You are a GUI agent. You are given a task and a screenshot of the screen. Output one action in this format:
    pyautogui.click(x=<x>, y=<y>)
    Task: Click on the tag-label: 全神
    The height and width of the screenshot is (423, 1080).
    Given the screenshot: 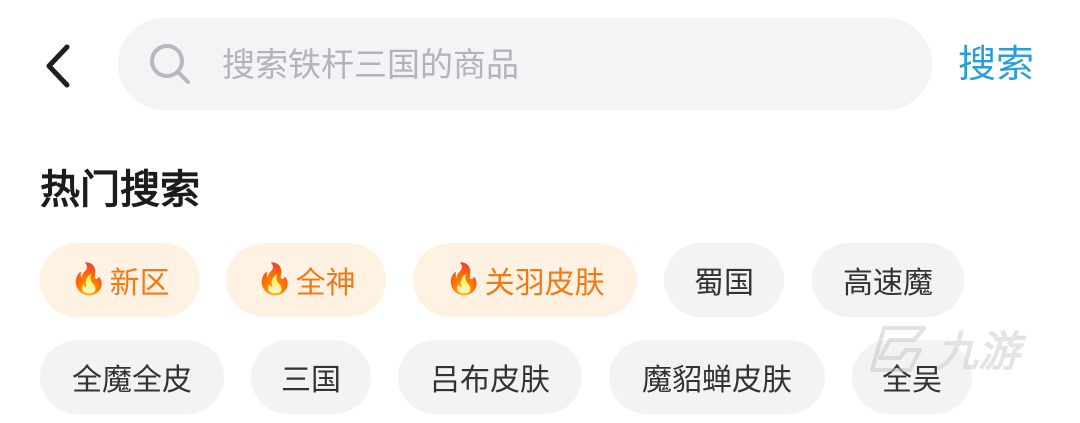 What is the action you would take?
    pyautogui.click(x=325, y=283)
    